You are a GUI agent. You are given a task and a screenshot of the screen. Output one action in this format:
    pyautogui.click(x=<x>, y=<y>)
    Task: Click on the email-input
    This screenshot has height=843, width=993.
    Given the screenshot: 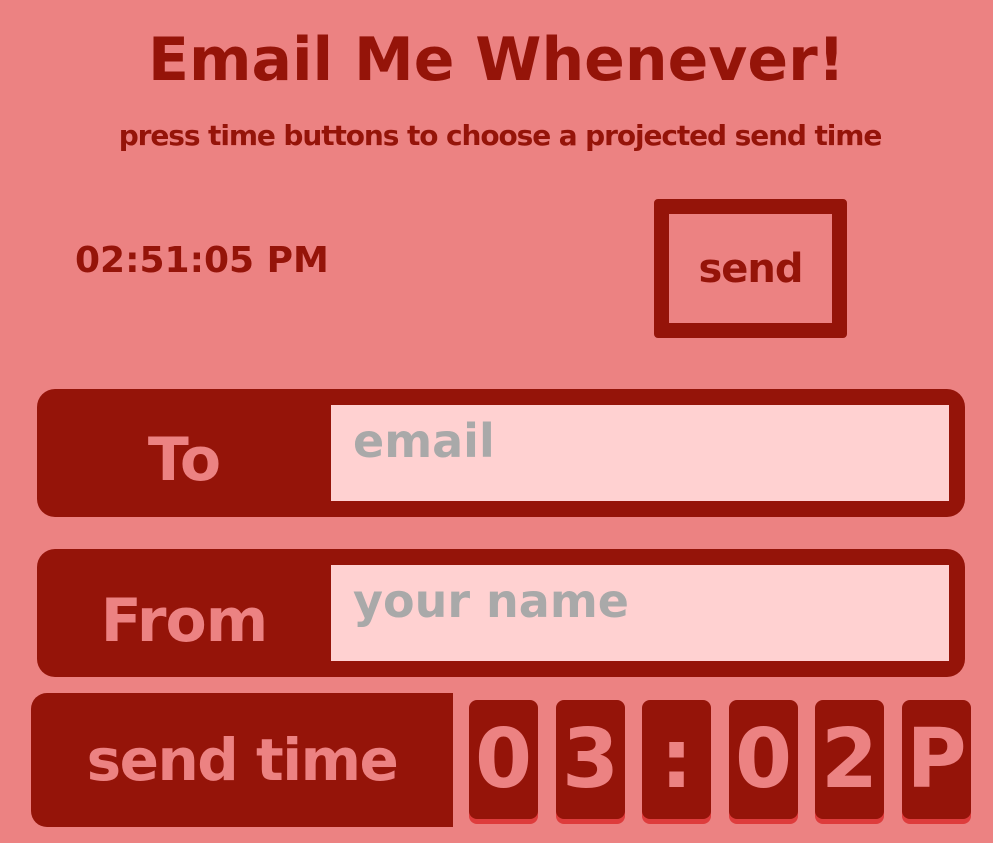 What is the action you would take?
    pyautogui.click(x=640, y=453)
    